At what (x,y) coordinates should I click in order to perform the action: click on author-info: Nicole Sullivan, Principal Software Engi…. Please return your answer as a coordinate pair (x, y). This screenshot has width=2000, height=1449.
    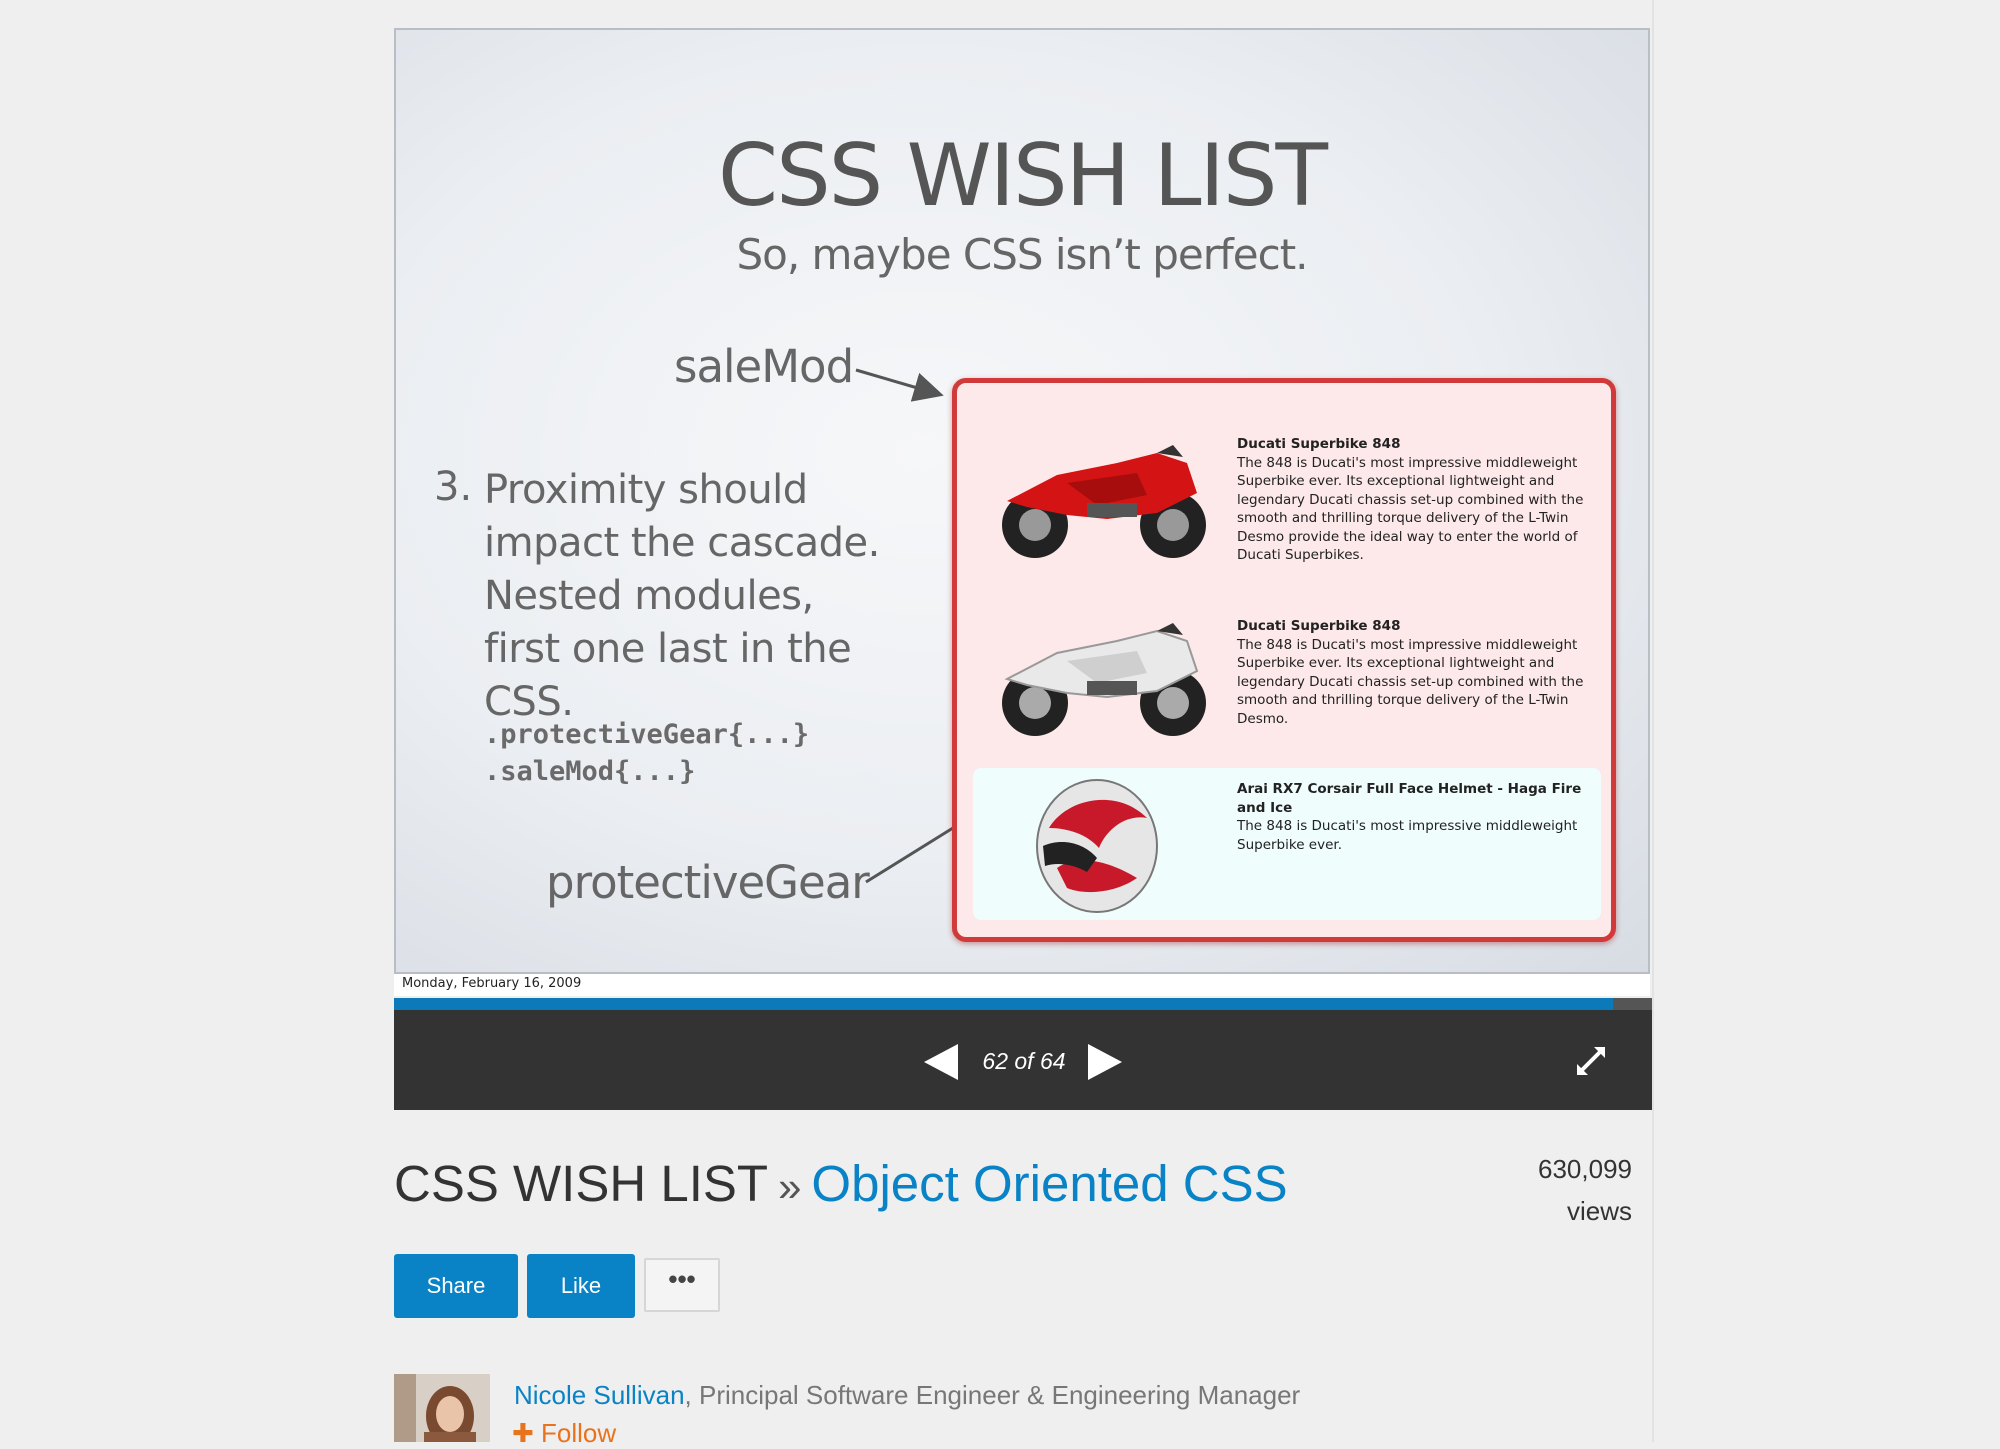
    Looking at the image, I should click on (907, 1395).